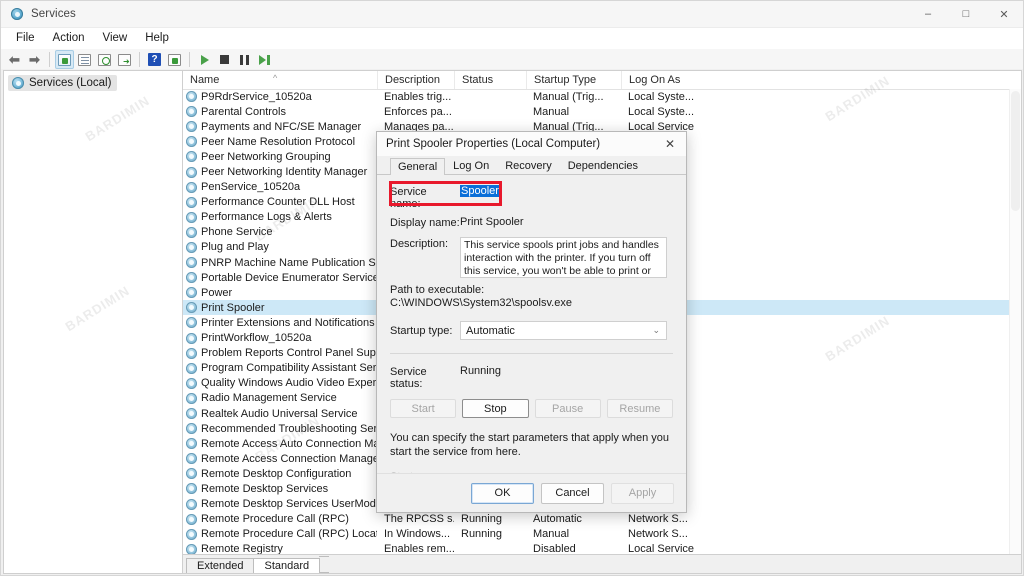  I want to click on ok-button: OK, so click(502, 493).